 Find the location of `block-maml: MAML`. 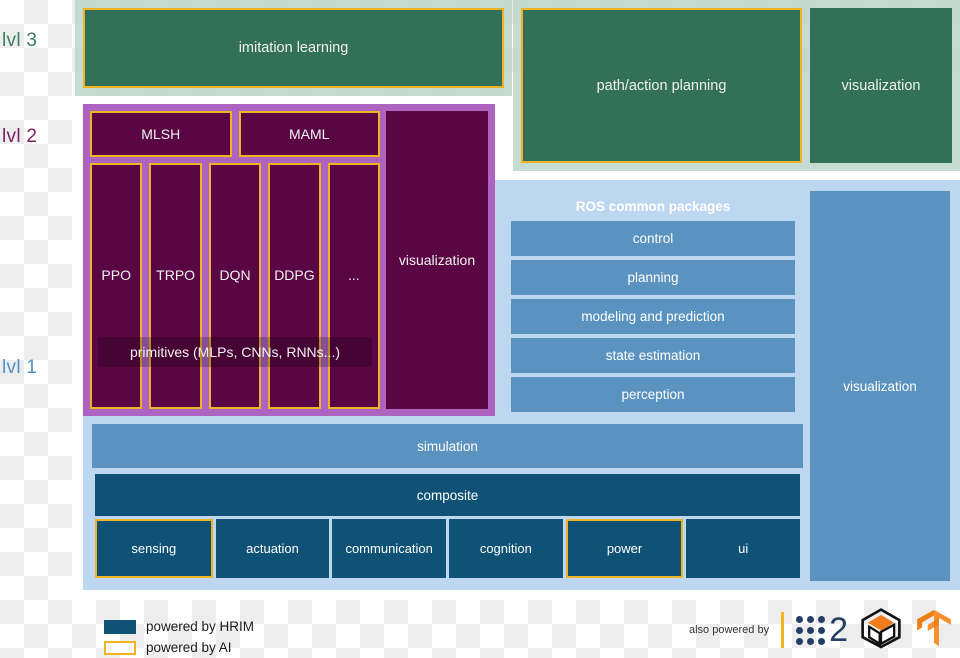

block-maml: MAML is located at coordinates (309, 134).